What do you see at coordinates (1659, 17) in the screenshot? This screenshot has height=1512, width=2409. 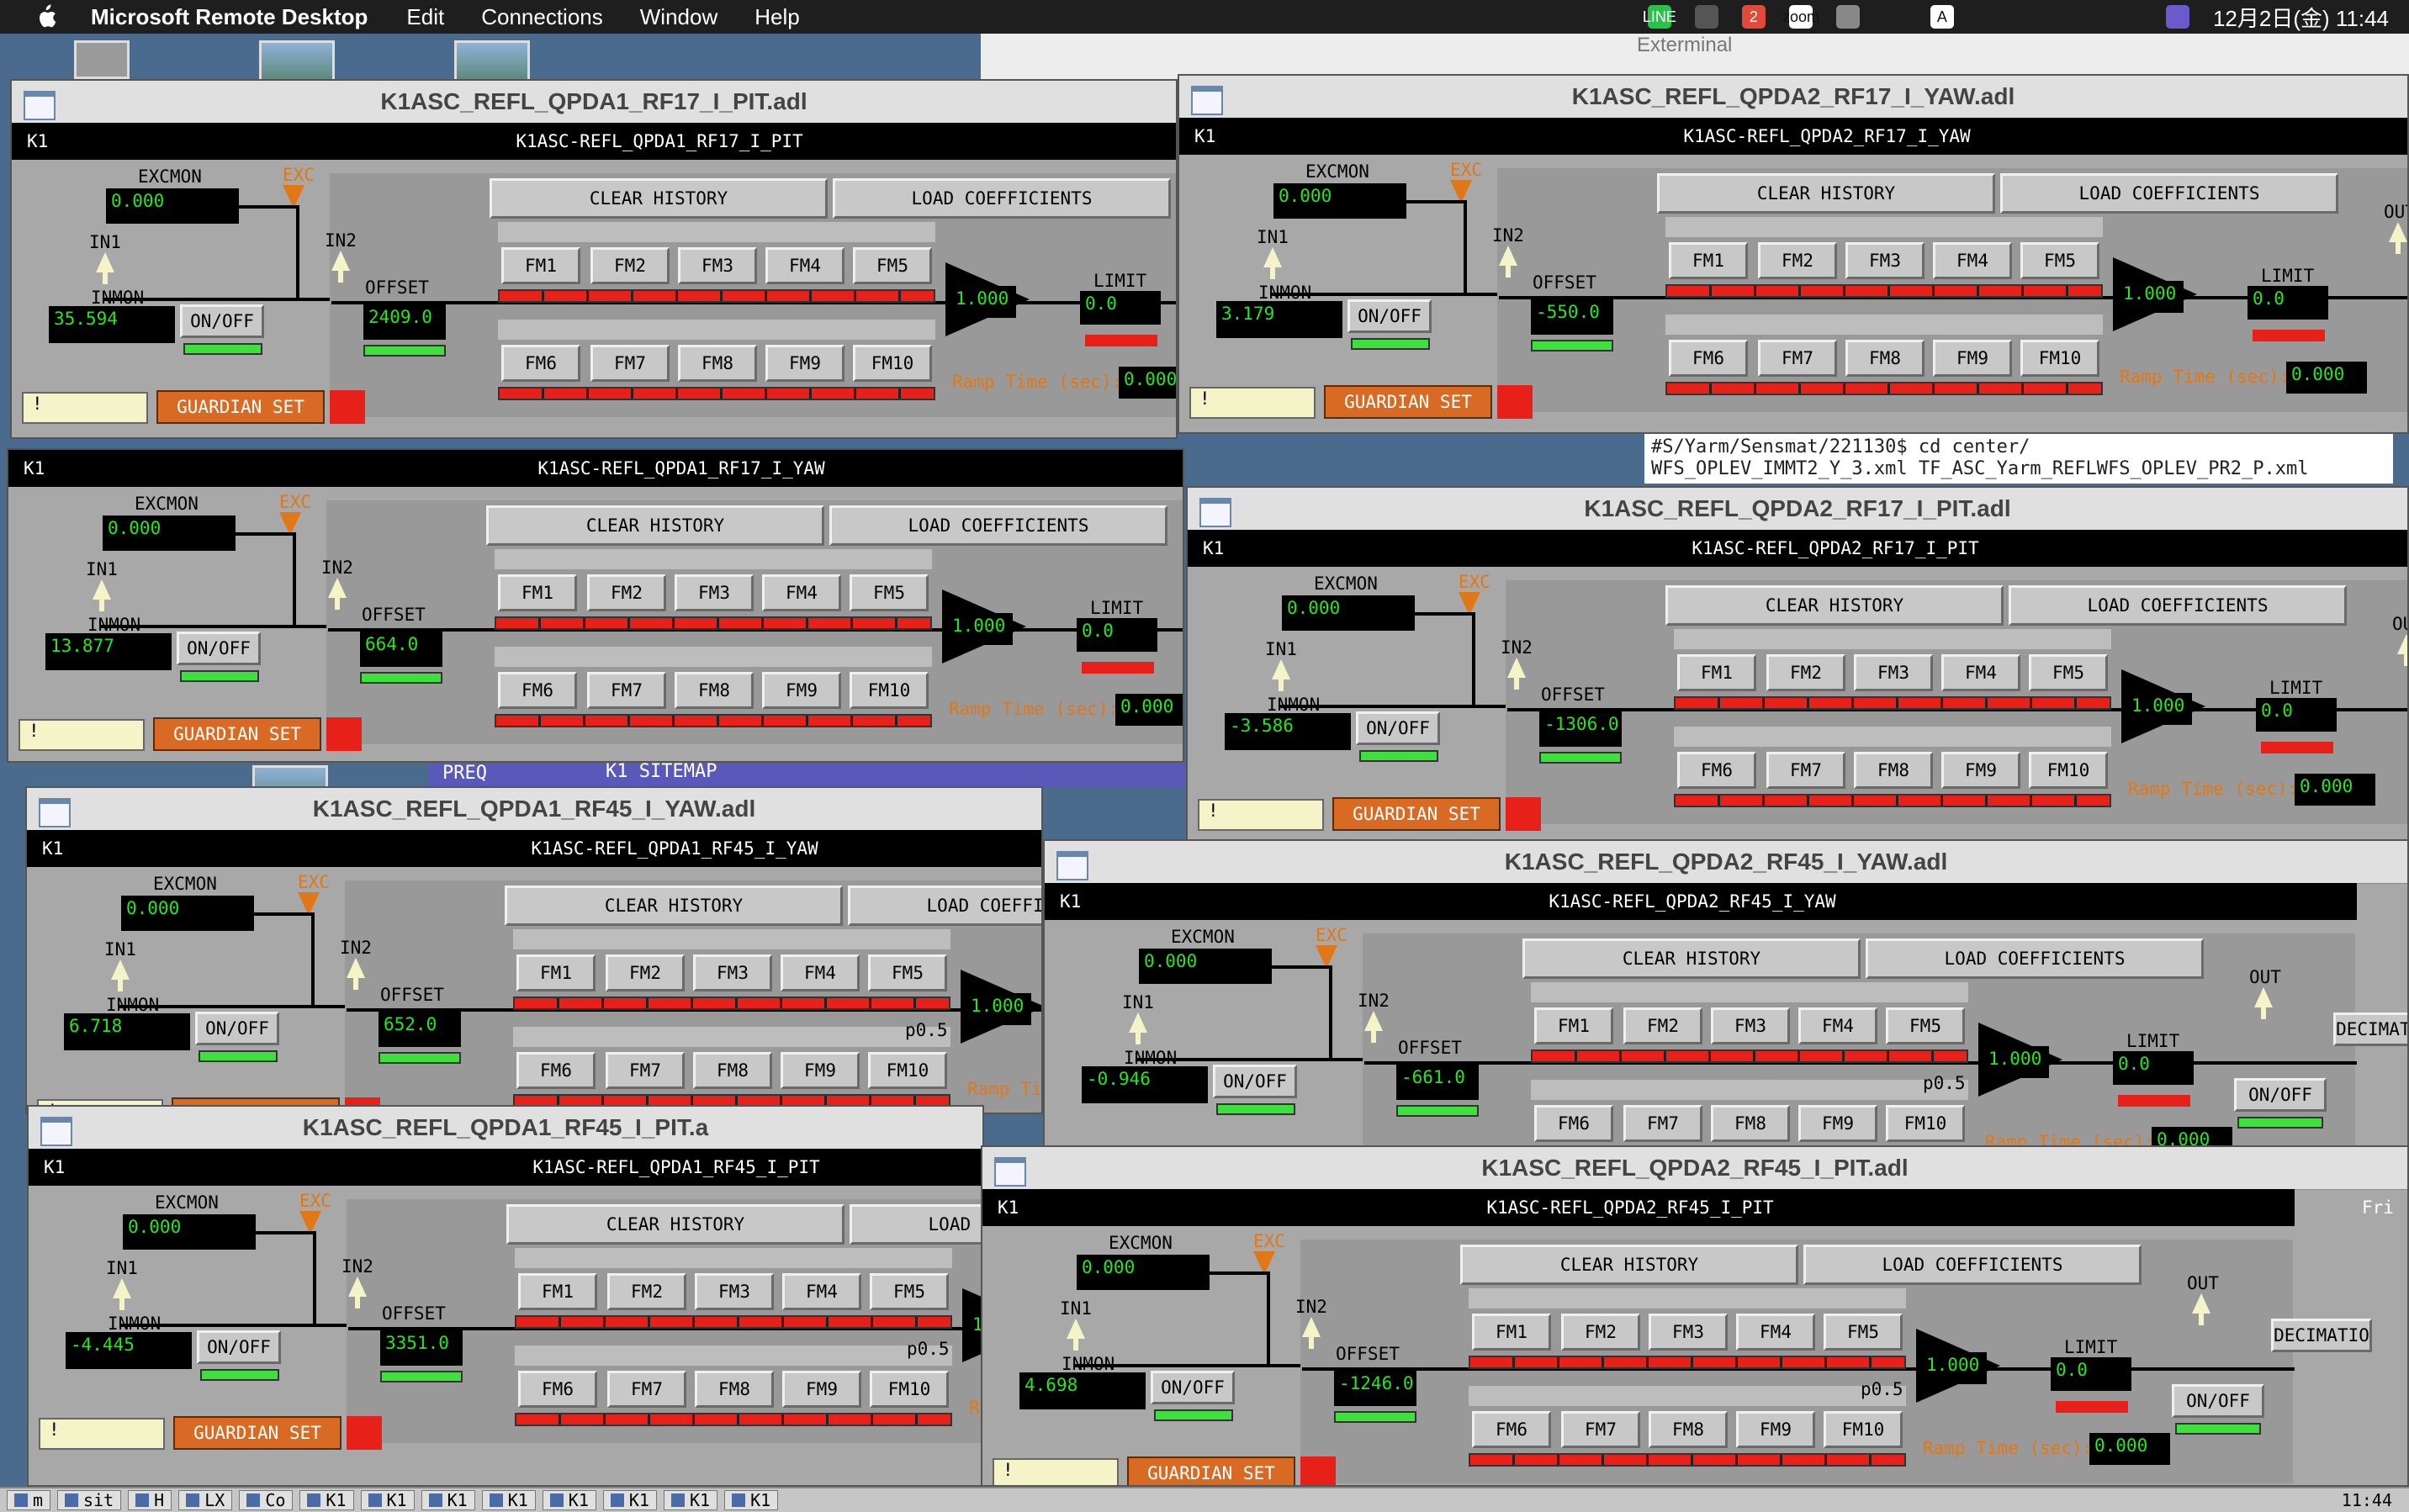 I see `line-icon: LINE` at bounding box center [1659, 17].